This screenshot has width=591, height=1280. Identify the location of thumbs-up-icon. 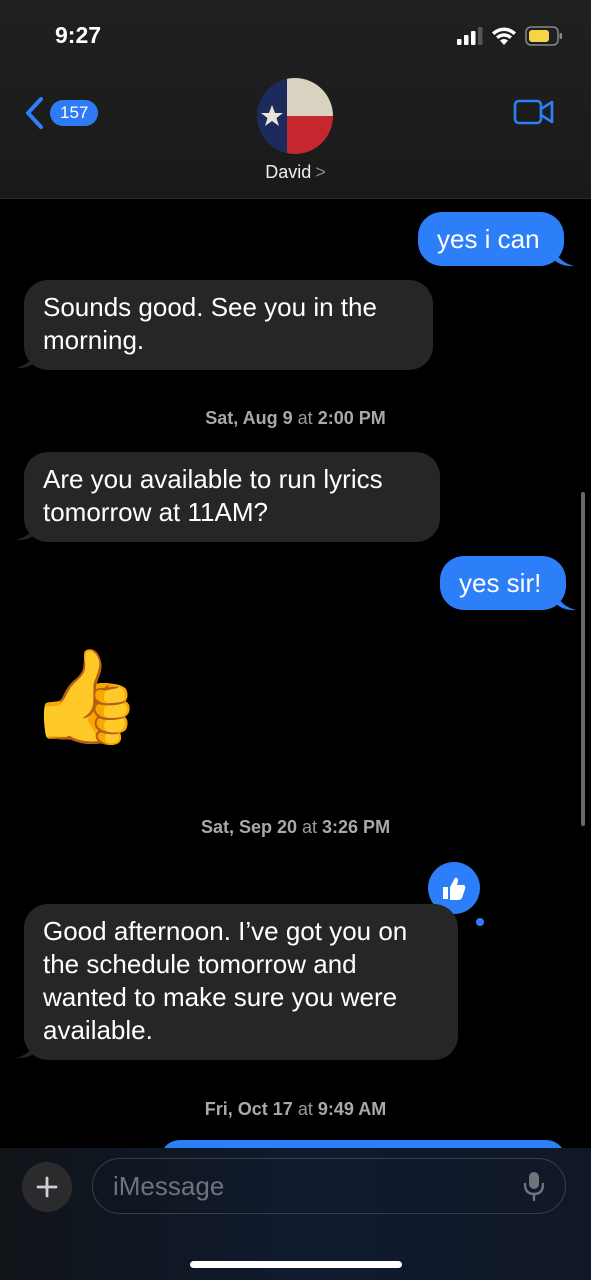
(454, 888).